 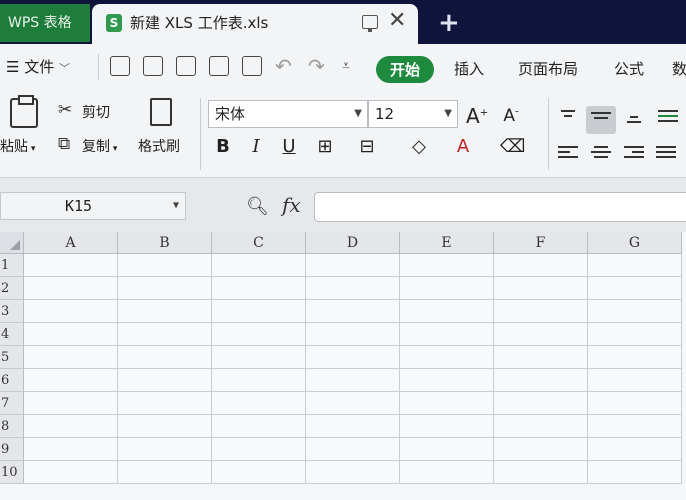 What do you see at coordinates (666, 154) in the screenshot?
I see `justify-icon` at bounding box center [666, 154].